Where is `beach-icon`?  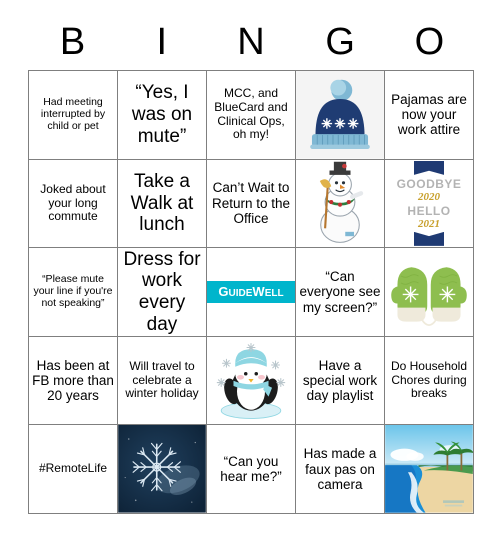 beach-icon is located at coordinates (429, 469).